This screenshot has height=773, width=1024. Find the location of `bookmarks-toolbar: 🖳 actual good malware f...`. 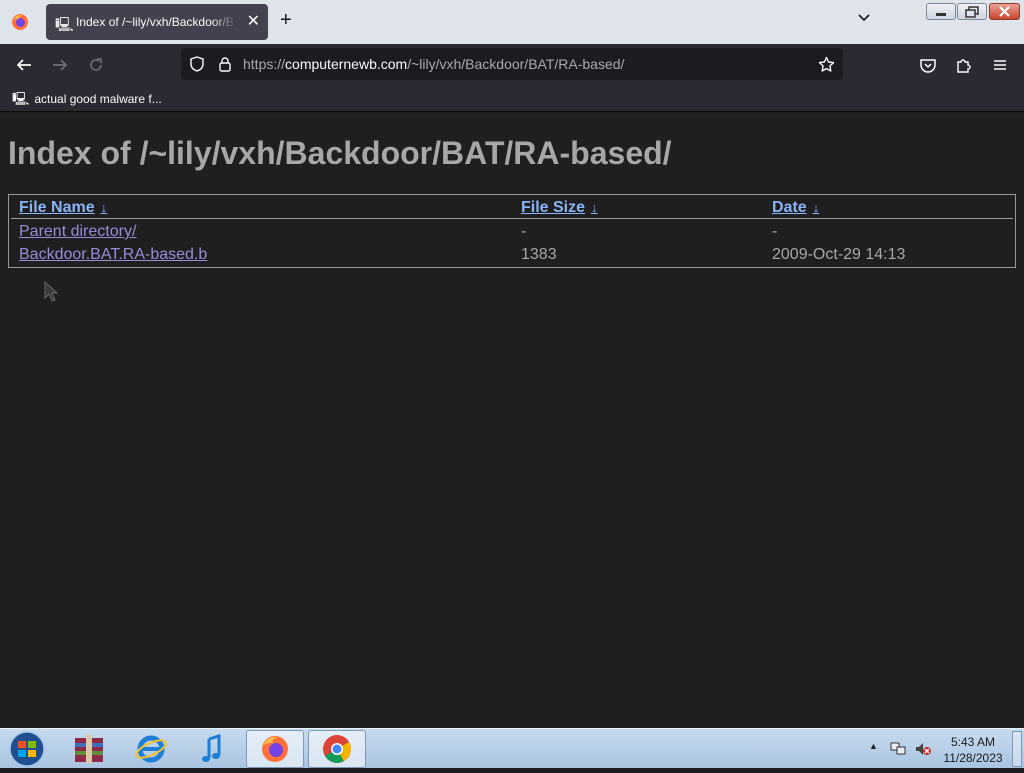

bookmarks-toolbar: 🖳 actual good malware f... is located at coordinates (512, 98).